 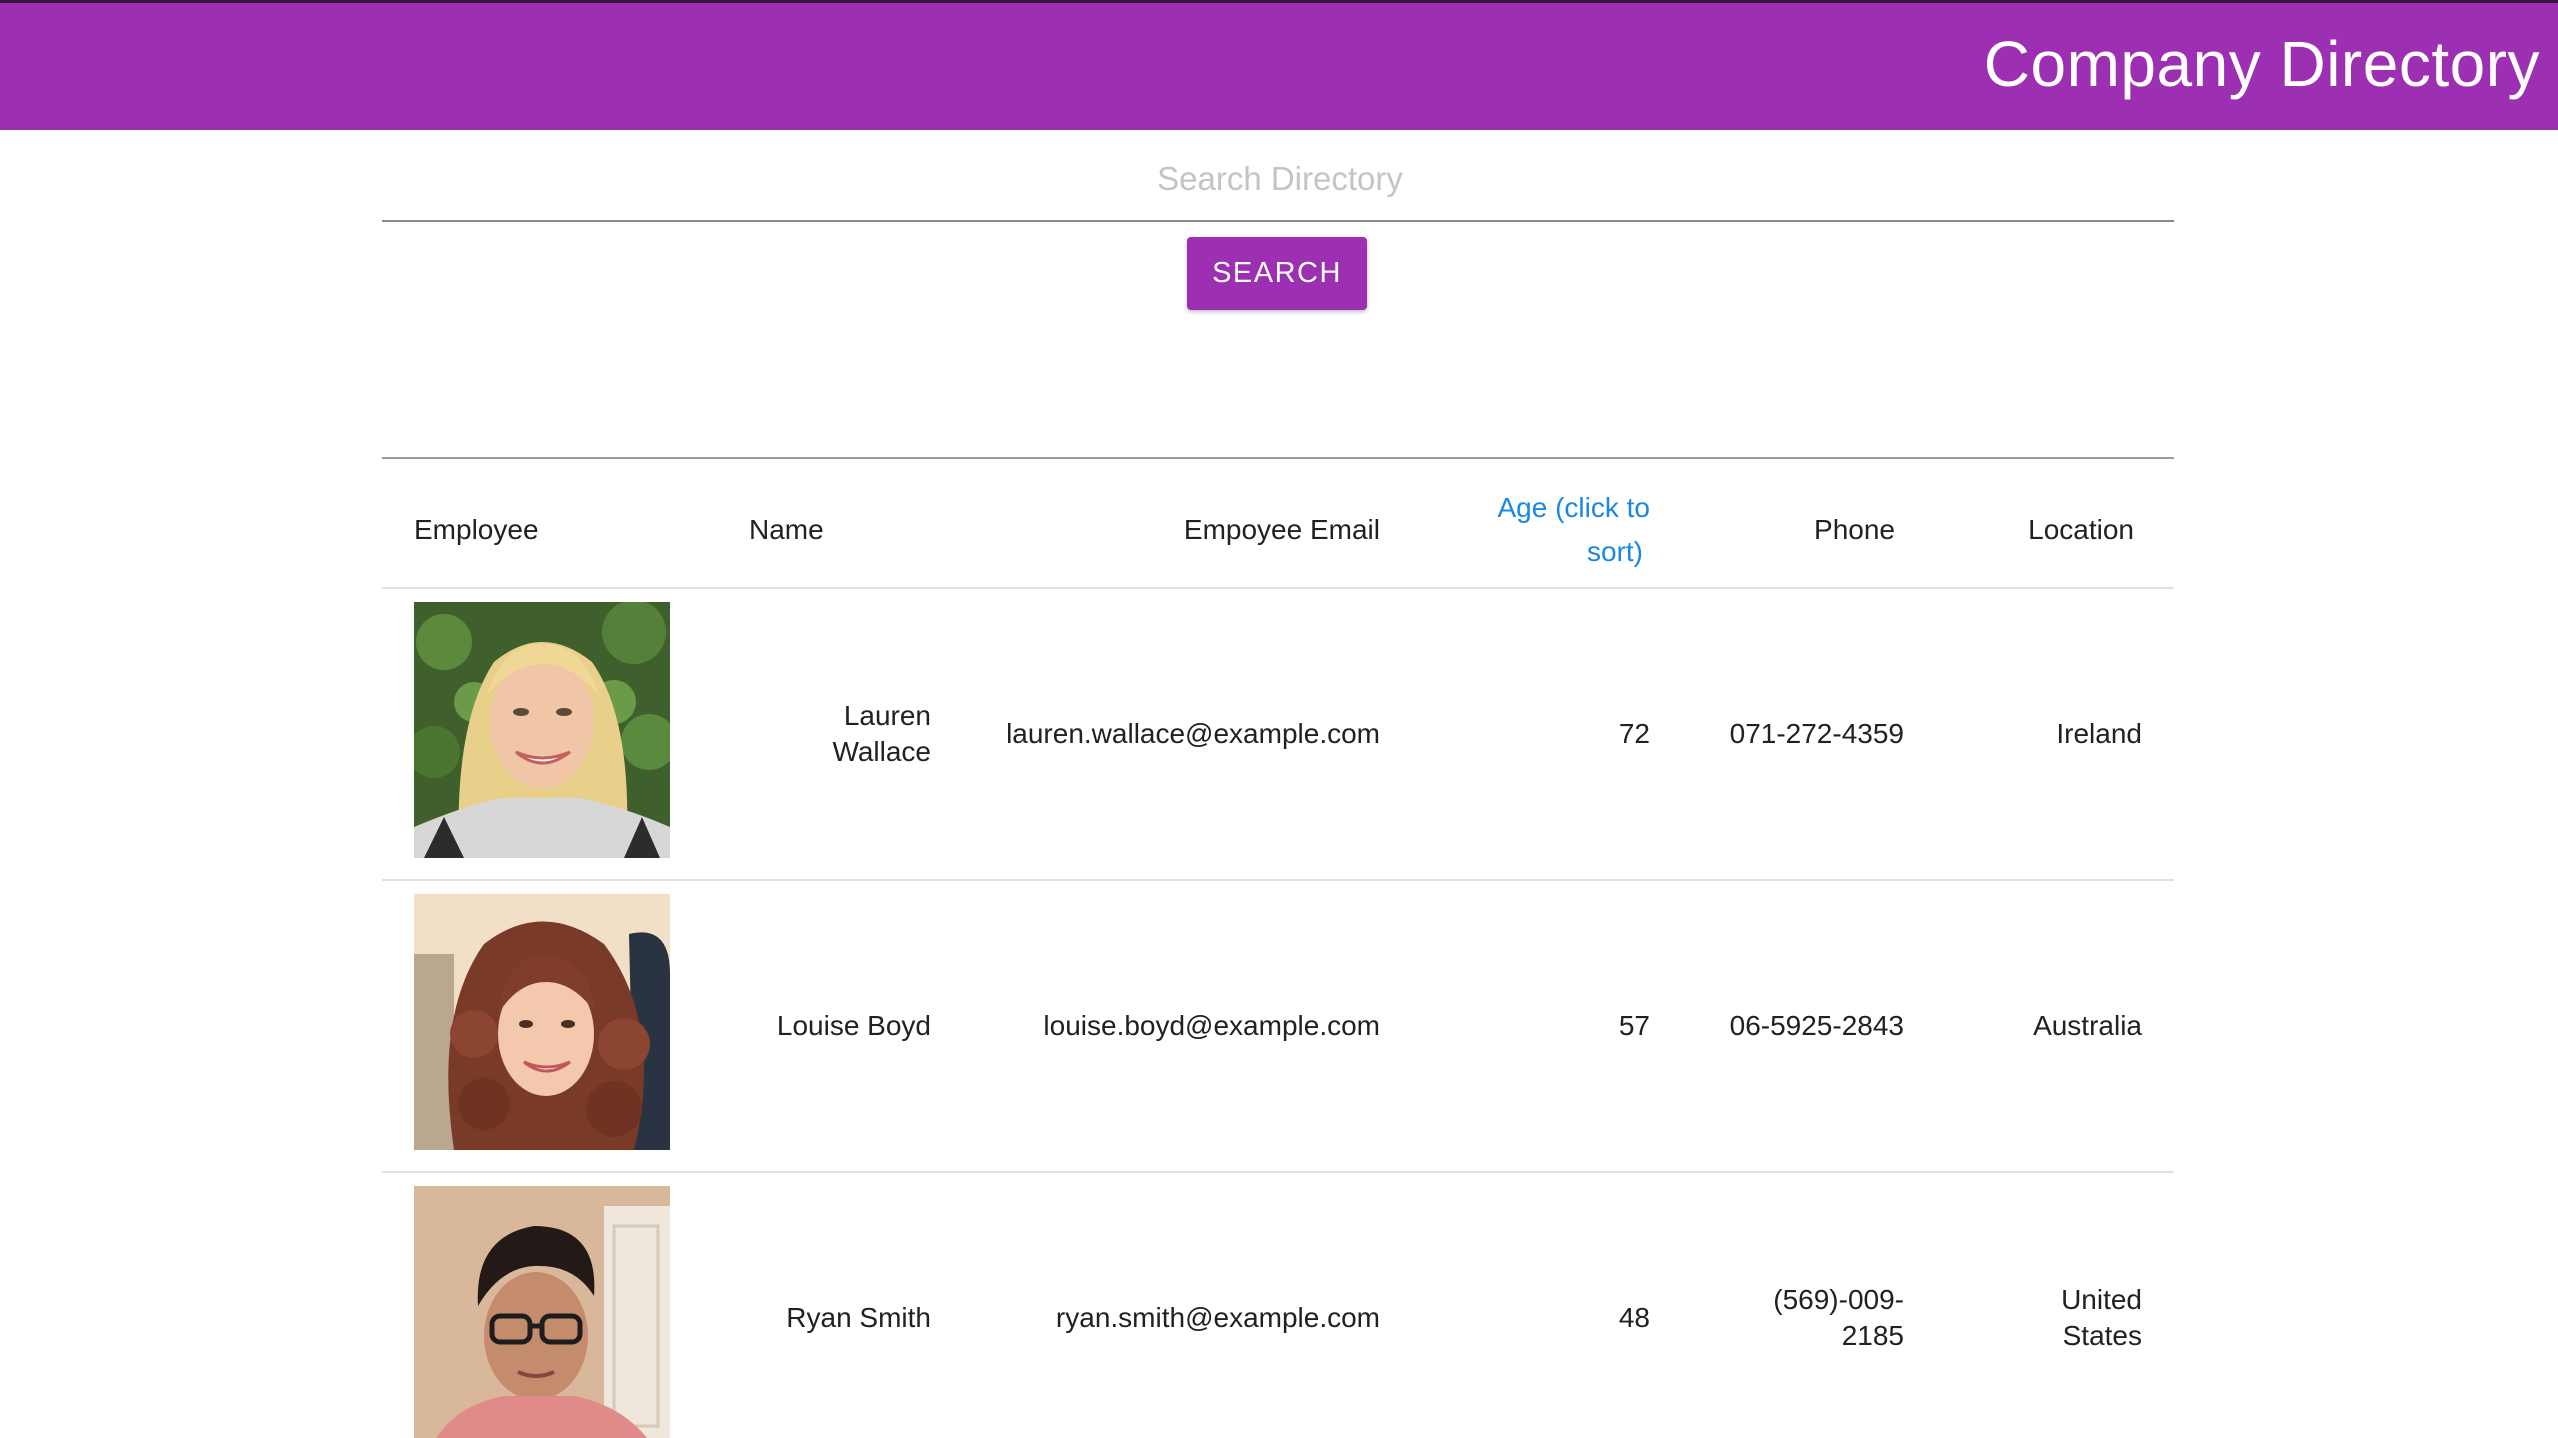 What do you see at coordinates (1854, 529) in the screenshot?
I see `column-header-phone: Phone` at bounding box center [1854, 529].